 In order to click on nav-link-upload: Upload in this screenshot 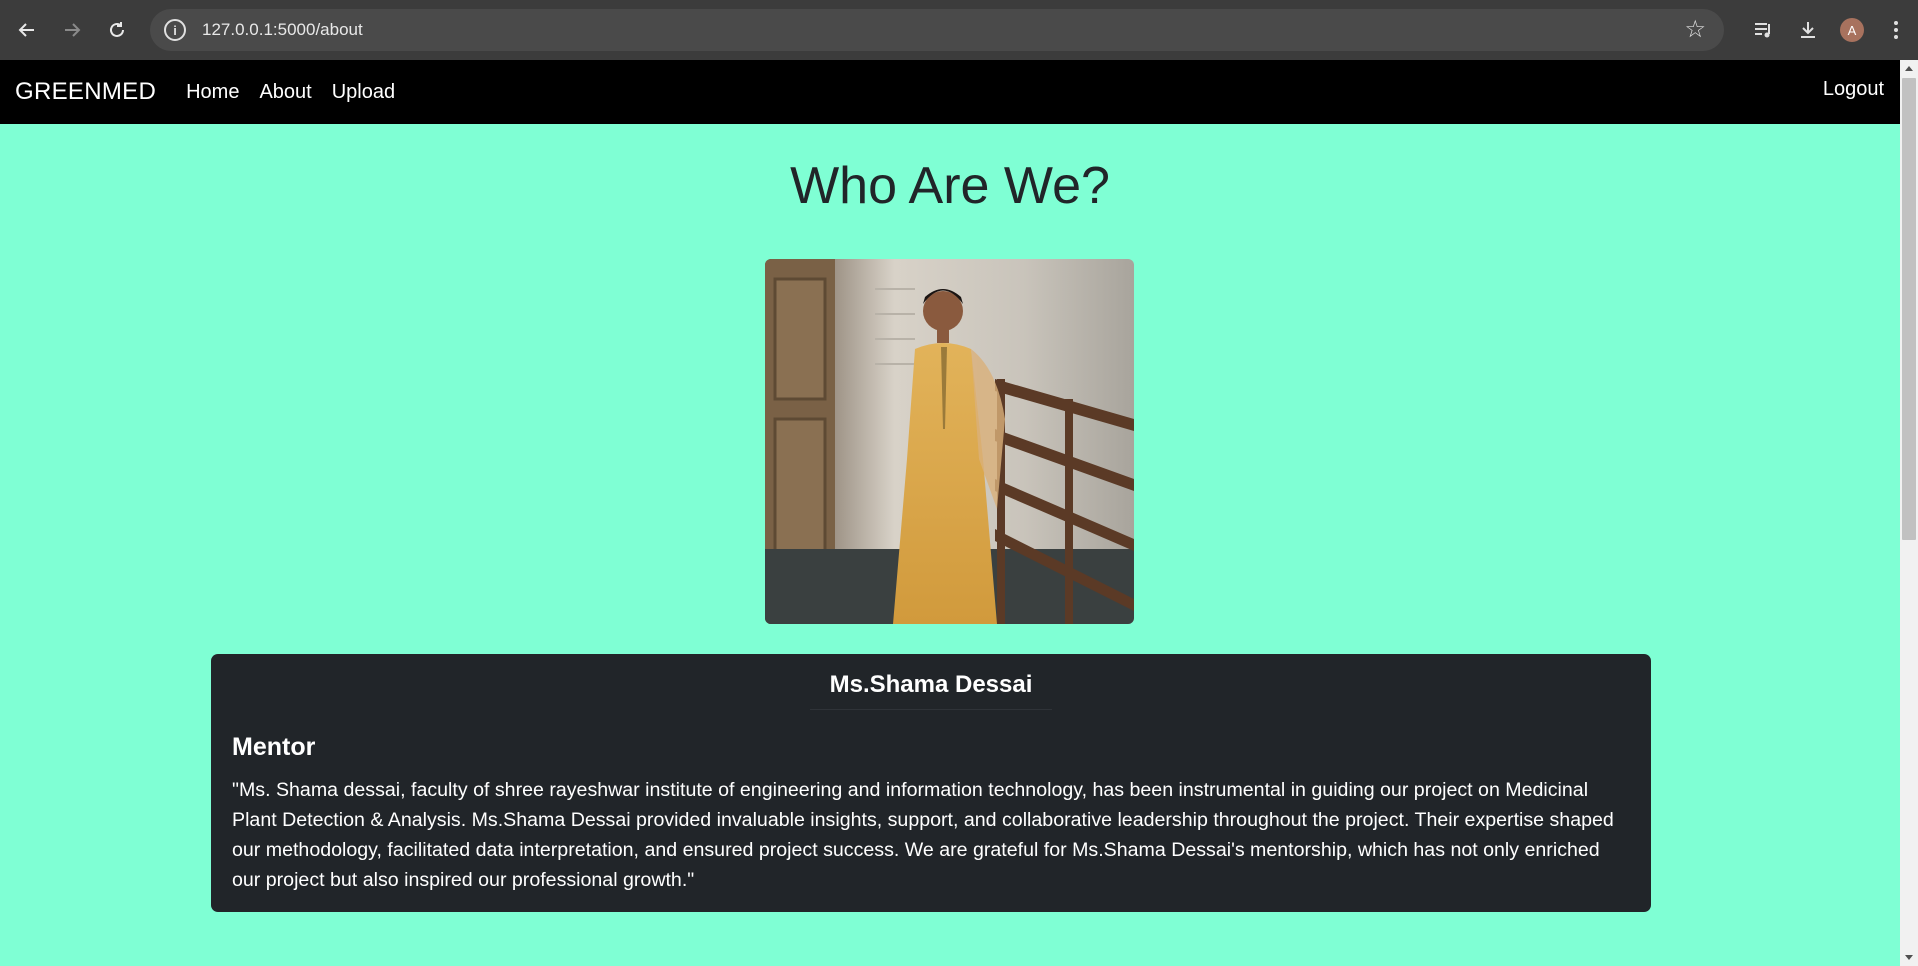, I will do `click(363, 92)`.